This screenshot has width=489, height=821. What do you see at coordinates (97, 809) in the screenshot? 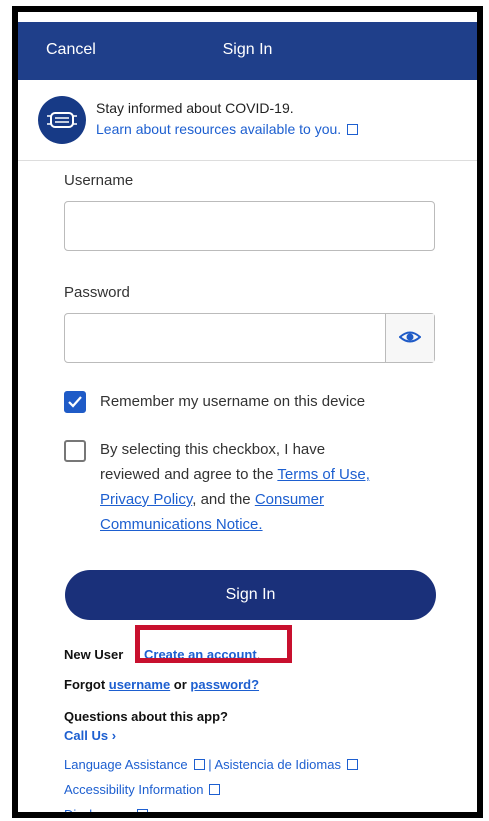
I see `disclosures-link: Disclosures` at bounding box center [97, 809].